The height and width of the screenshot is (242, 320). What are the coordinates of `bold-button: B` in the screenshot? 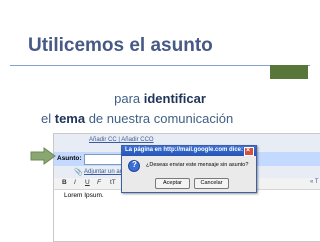 It's located at (64, 182).